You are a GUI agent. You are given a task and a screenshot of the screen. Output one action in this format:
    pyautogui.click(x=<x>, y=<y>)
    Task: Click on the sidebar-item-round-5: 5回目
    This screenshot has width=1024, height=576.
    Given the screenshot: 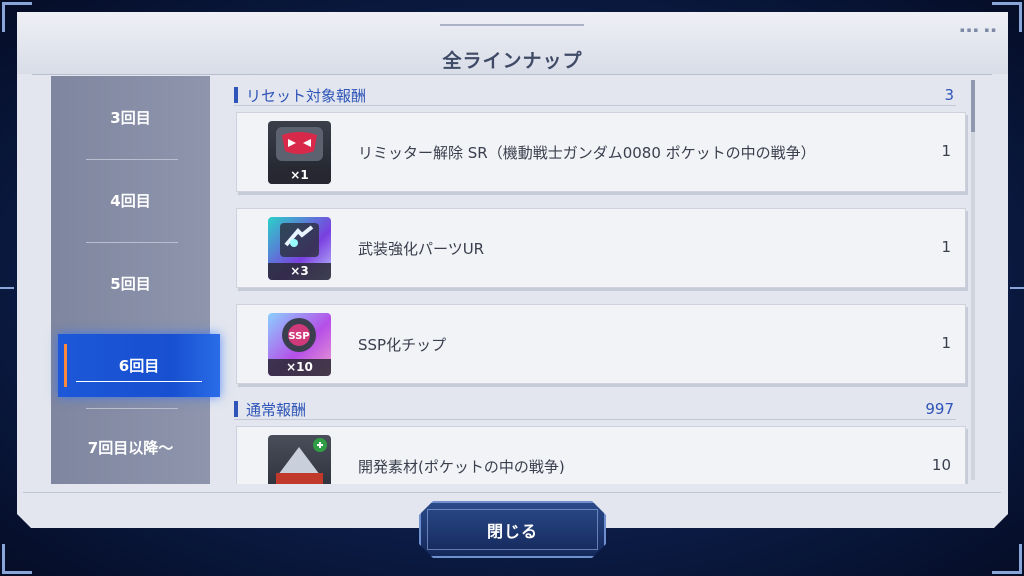 What is the action you would take?
    pyautogui.click(x=130, y=283)
    